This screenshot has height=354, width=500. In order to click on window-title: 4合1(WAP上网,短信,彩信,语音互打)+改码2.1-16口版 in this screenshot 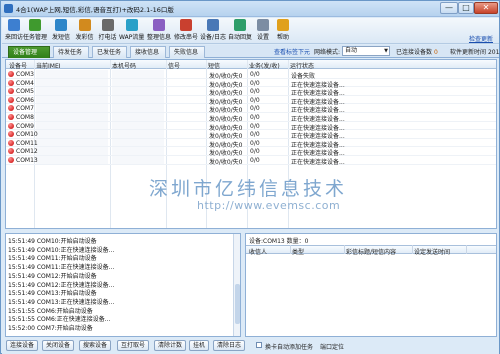, I will do `click(95, 10)`.